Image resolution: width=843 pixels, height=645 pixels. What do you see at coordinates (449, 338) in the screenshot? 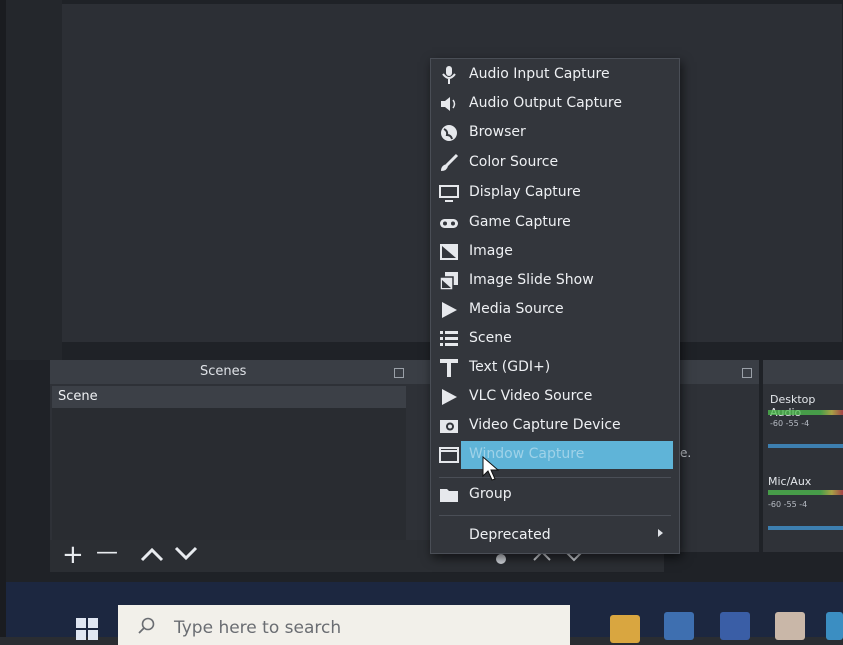
I see `list-icon` at bounding box center [449, 338].